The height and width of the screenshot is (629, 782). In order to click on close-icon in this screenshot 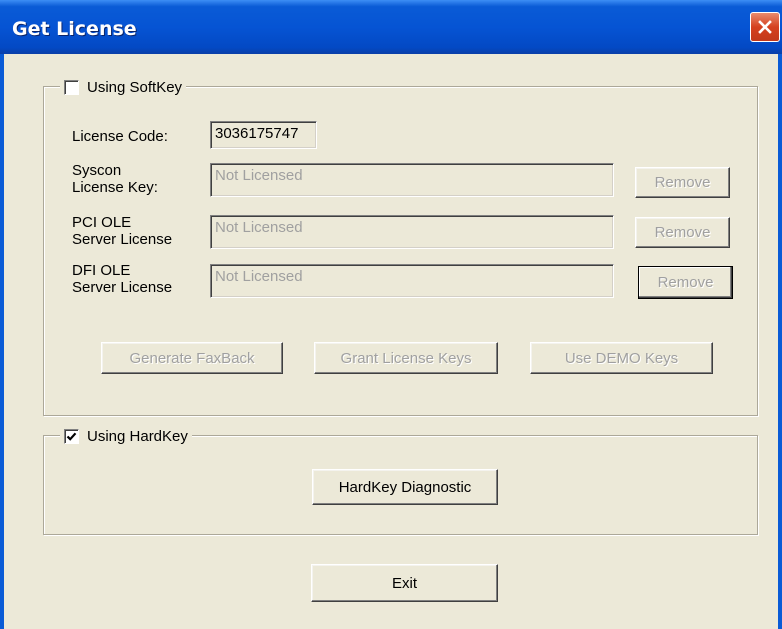, I will do `click(765, 27)`.